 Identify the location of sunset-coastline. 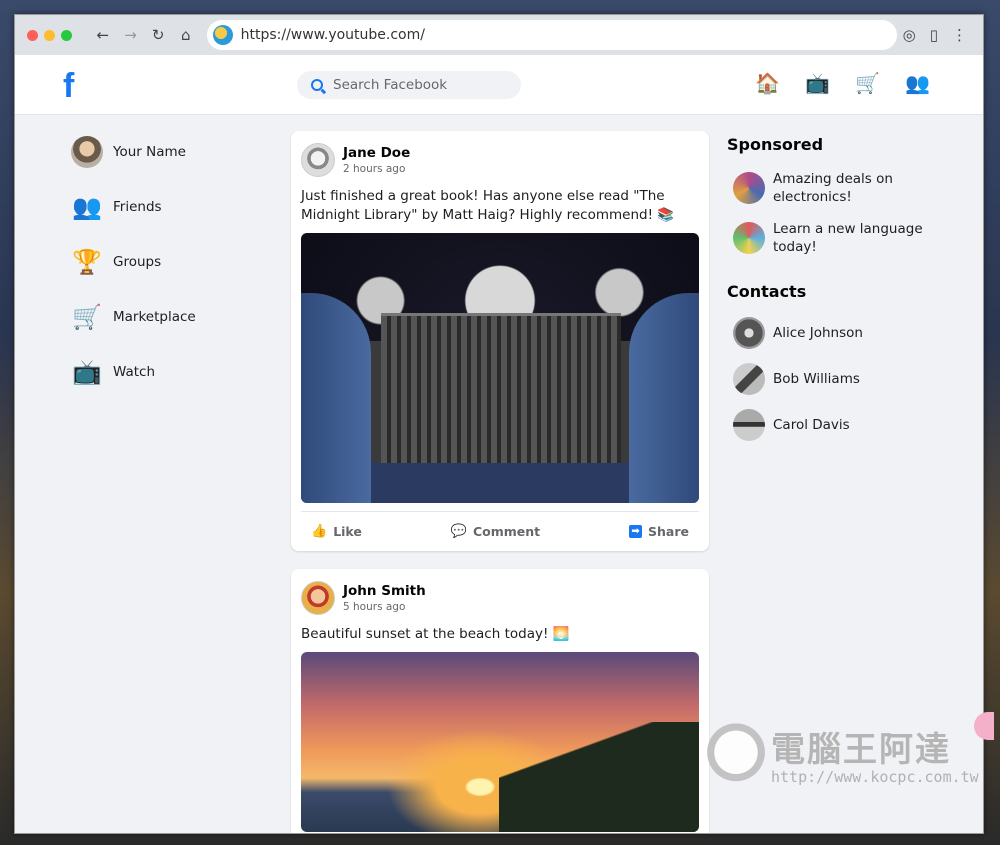
(599, 777).